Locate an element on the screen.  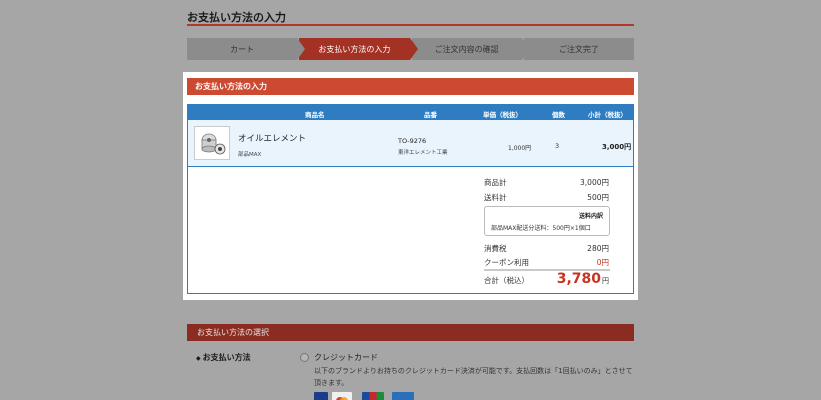
product-name: オイルエレメント is located at coordinates (272, 138).